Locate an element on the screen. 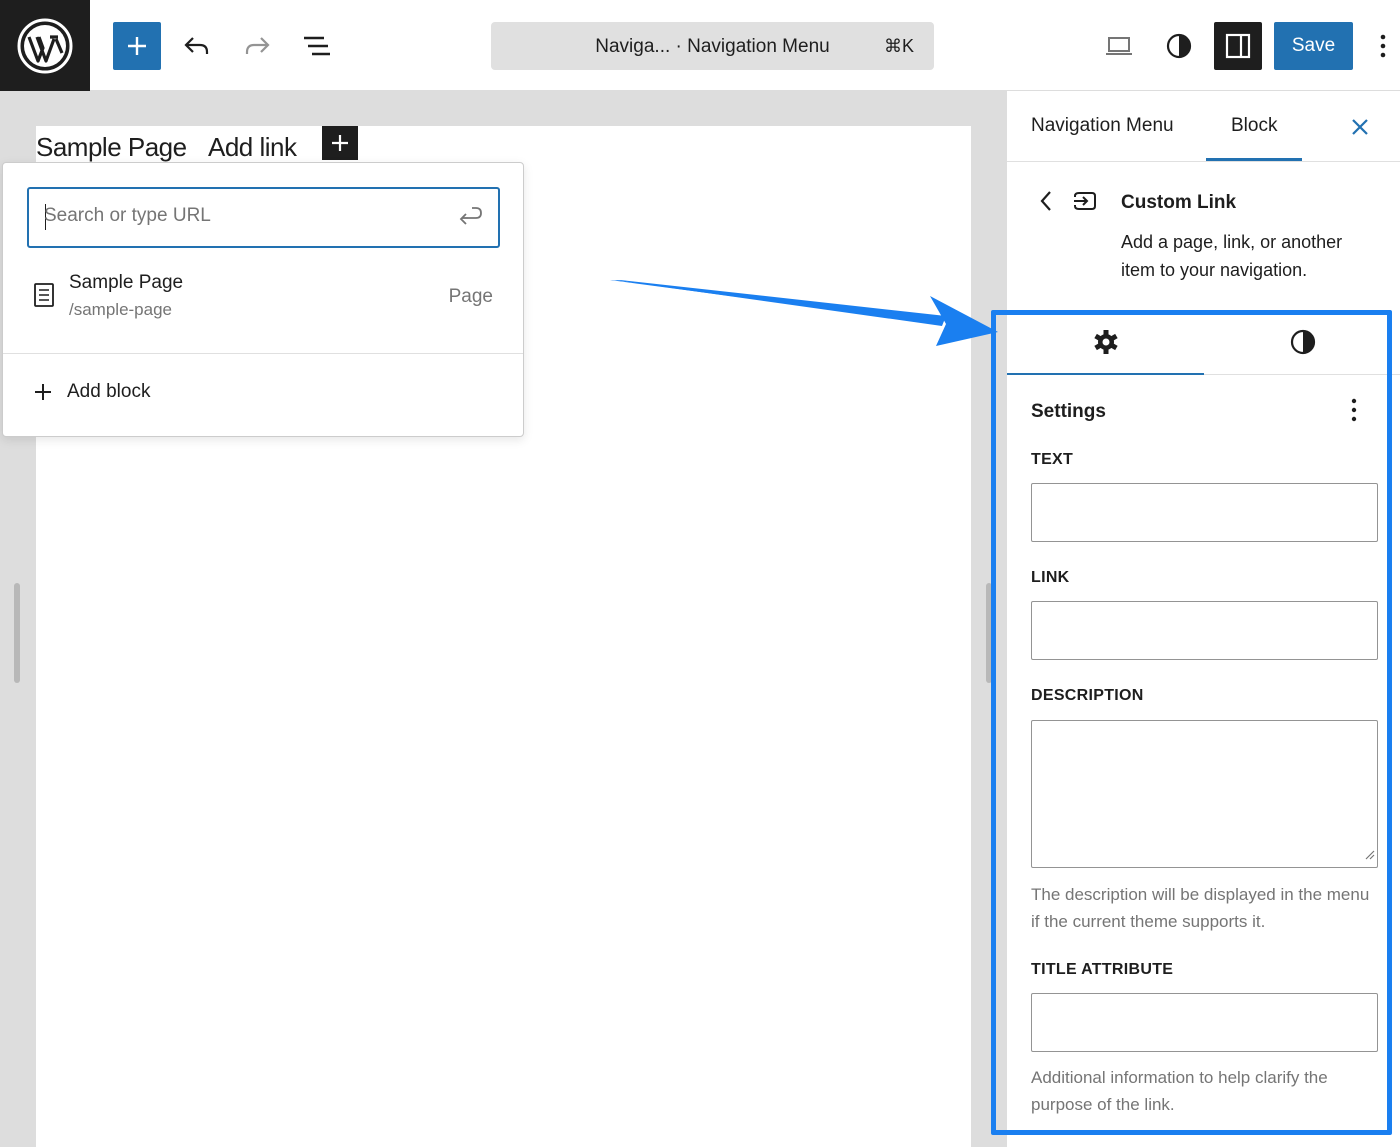 This screenshot has height=1147, width=1400. tab-styles is located at coordinates (1302, 342).